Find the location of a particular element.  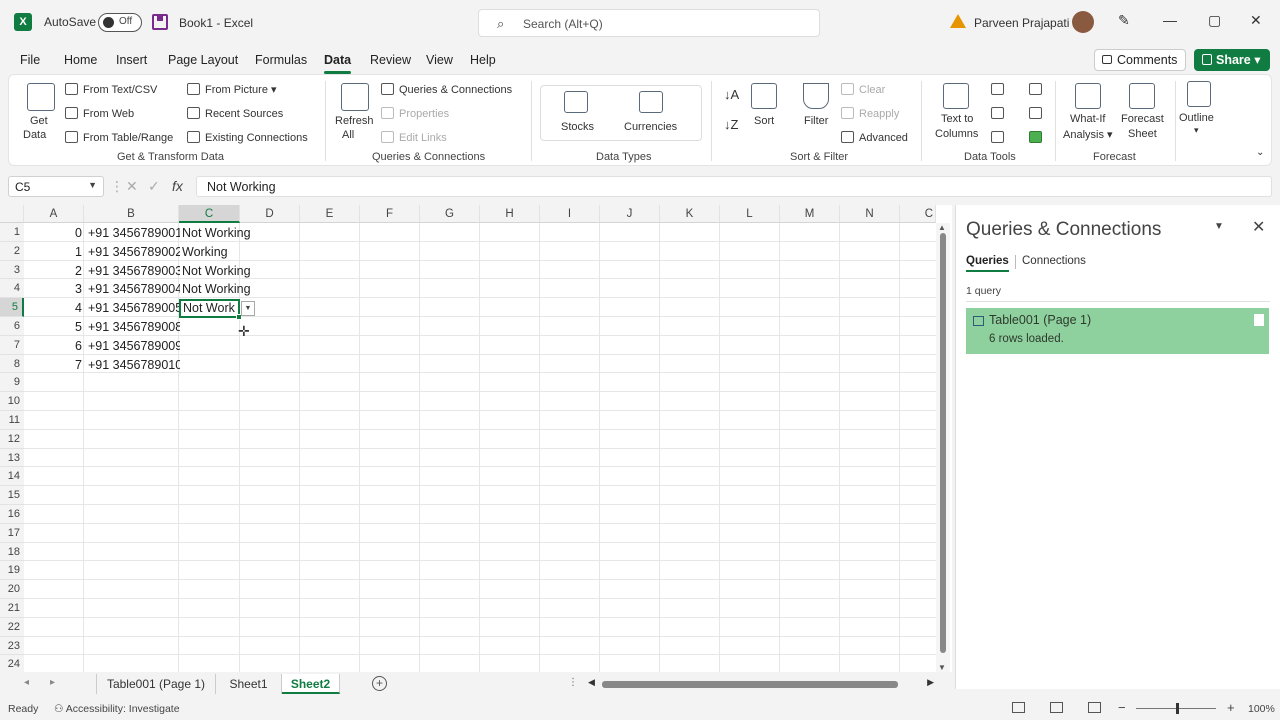

cell-a3: 2 is located at coordinates (53, 271).